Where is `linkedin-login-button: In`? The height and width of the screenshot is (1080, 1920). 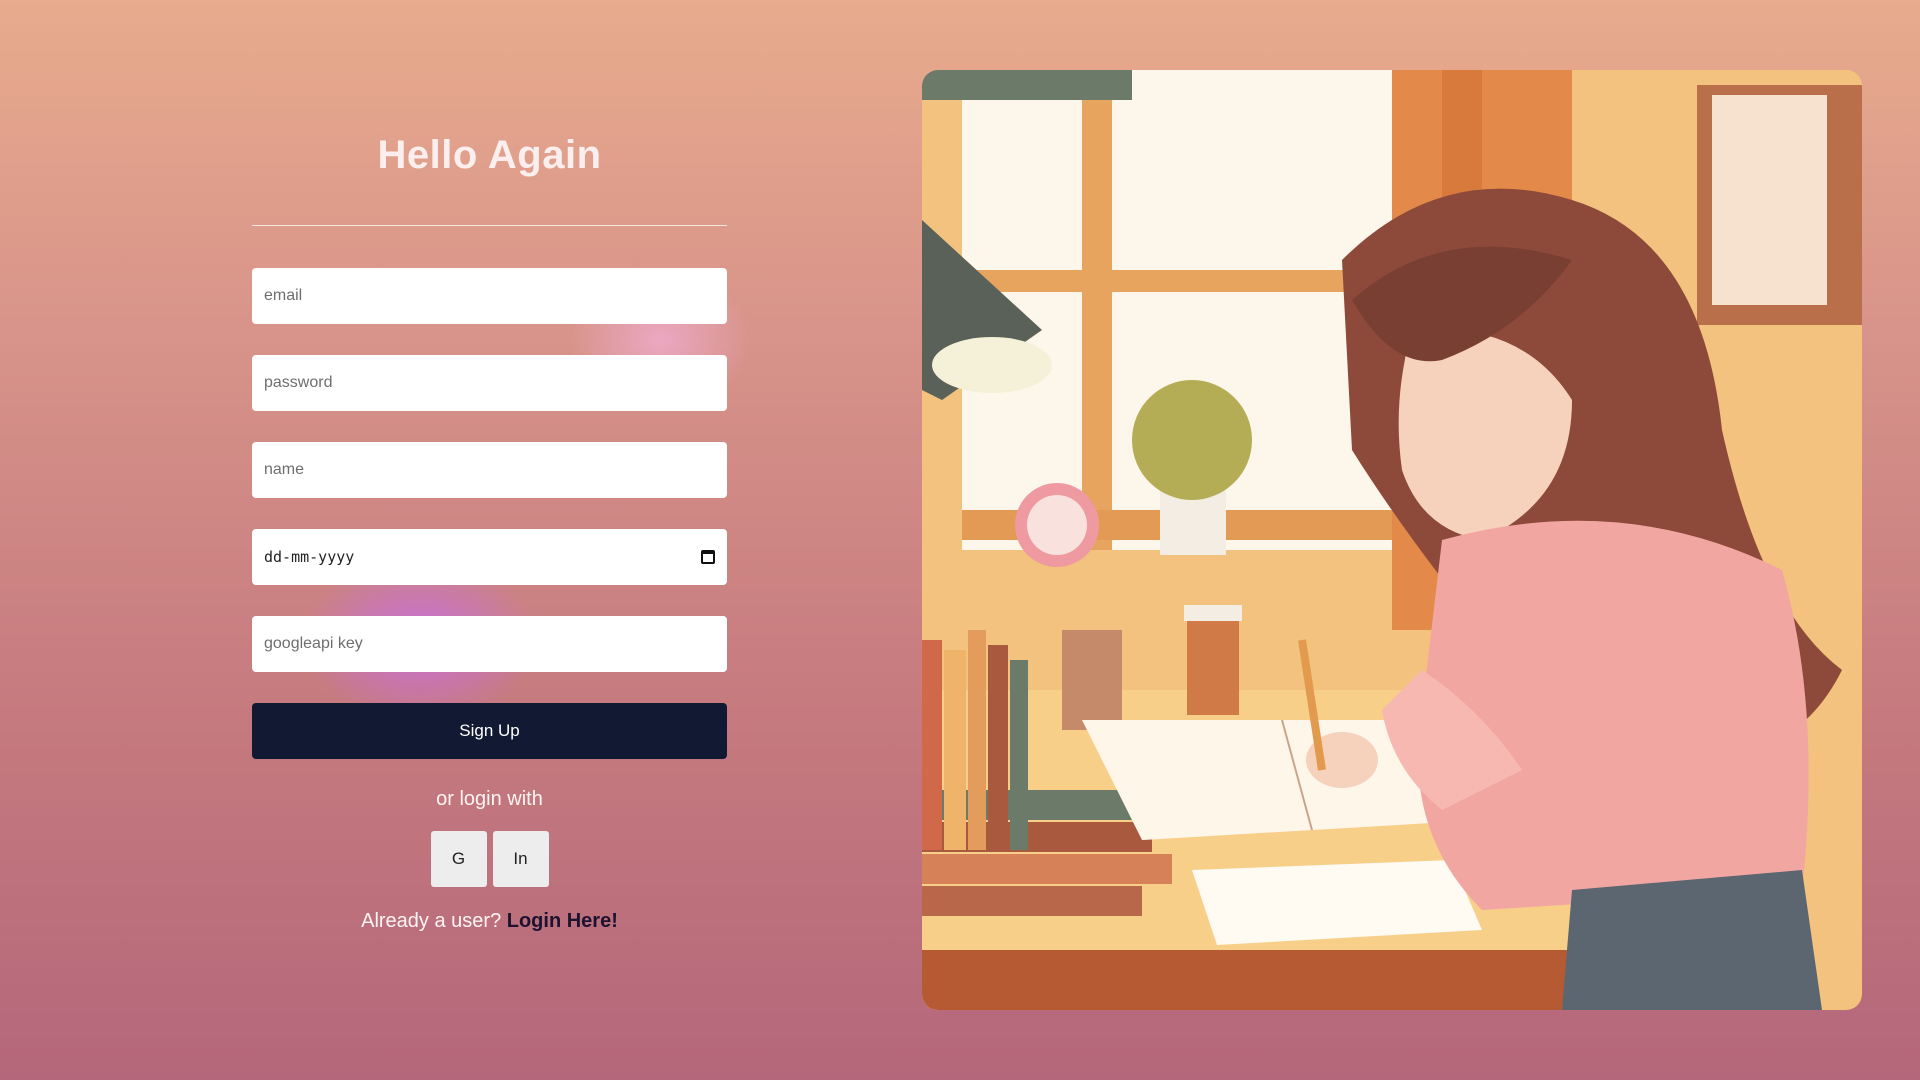 linkedin-login-button: In is located at coordinates (520, 859).